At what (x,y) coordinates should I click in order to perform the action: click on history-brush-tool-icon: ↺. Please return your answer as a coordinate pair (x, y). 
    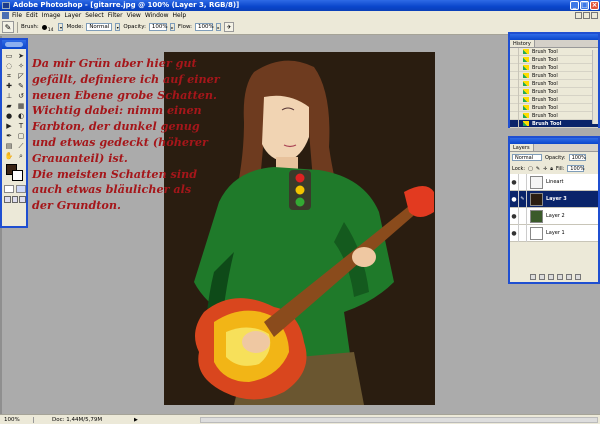
    Looking at the image, I should click on (21, 96).